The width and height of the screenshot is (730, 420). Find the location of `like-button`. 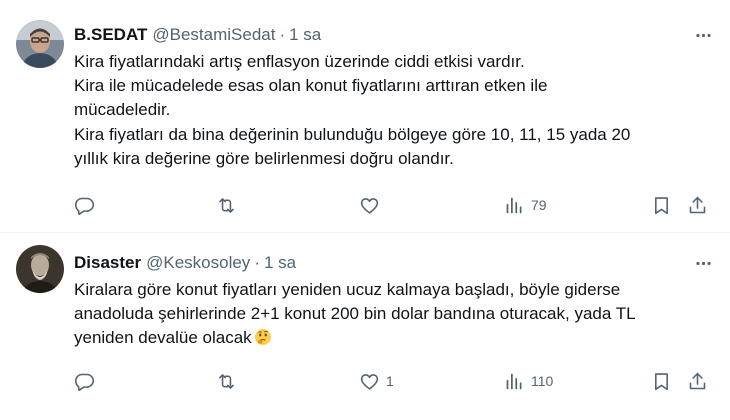

like-button is located at coordinates (372, 205).